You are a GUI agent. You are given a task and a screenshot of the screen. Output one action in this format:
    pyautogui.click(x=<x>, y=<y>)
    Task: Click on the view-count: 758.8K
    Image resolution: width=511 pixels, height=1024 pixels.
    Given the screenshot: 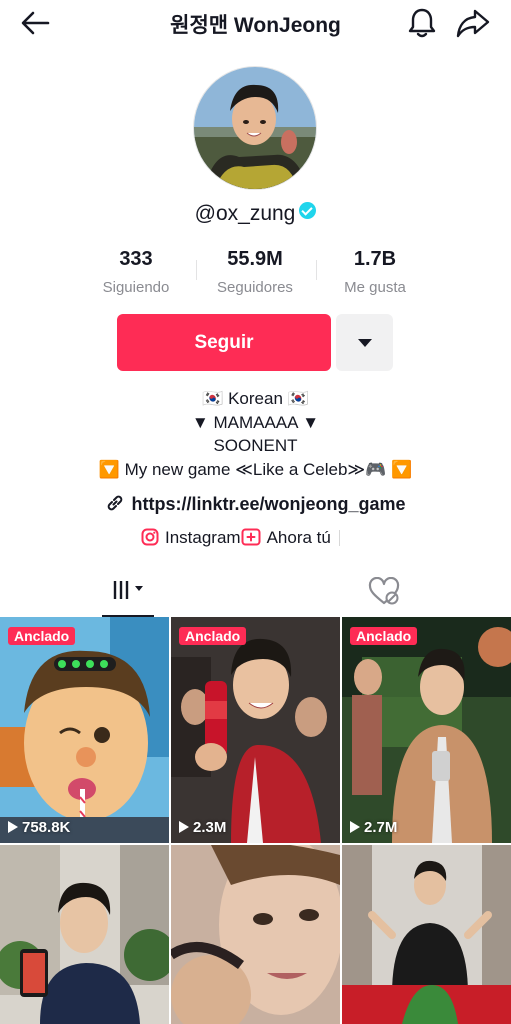 What is the action you would take?
    pyautogui.click(x=39, y=827)
    